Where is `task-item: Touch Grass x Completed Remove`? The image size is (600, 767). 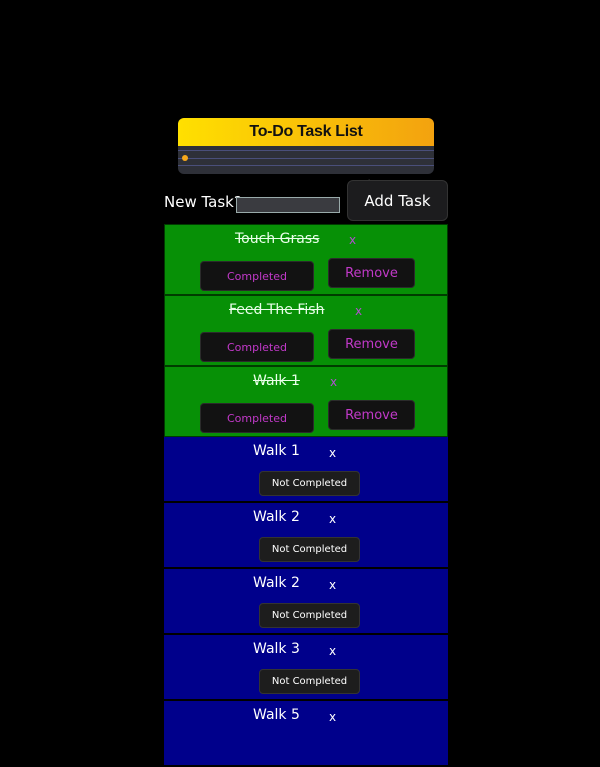 task-item: Touch Grass x Completed Remove is located at coordinates (306, 259).